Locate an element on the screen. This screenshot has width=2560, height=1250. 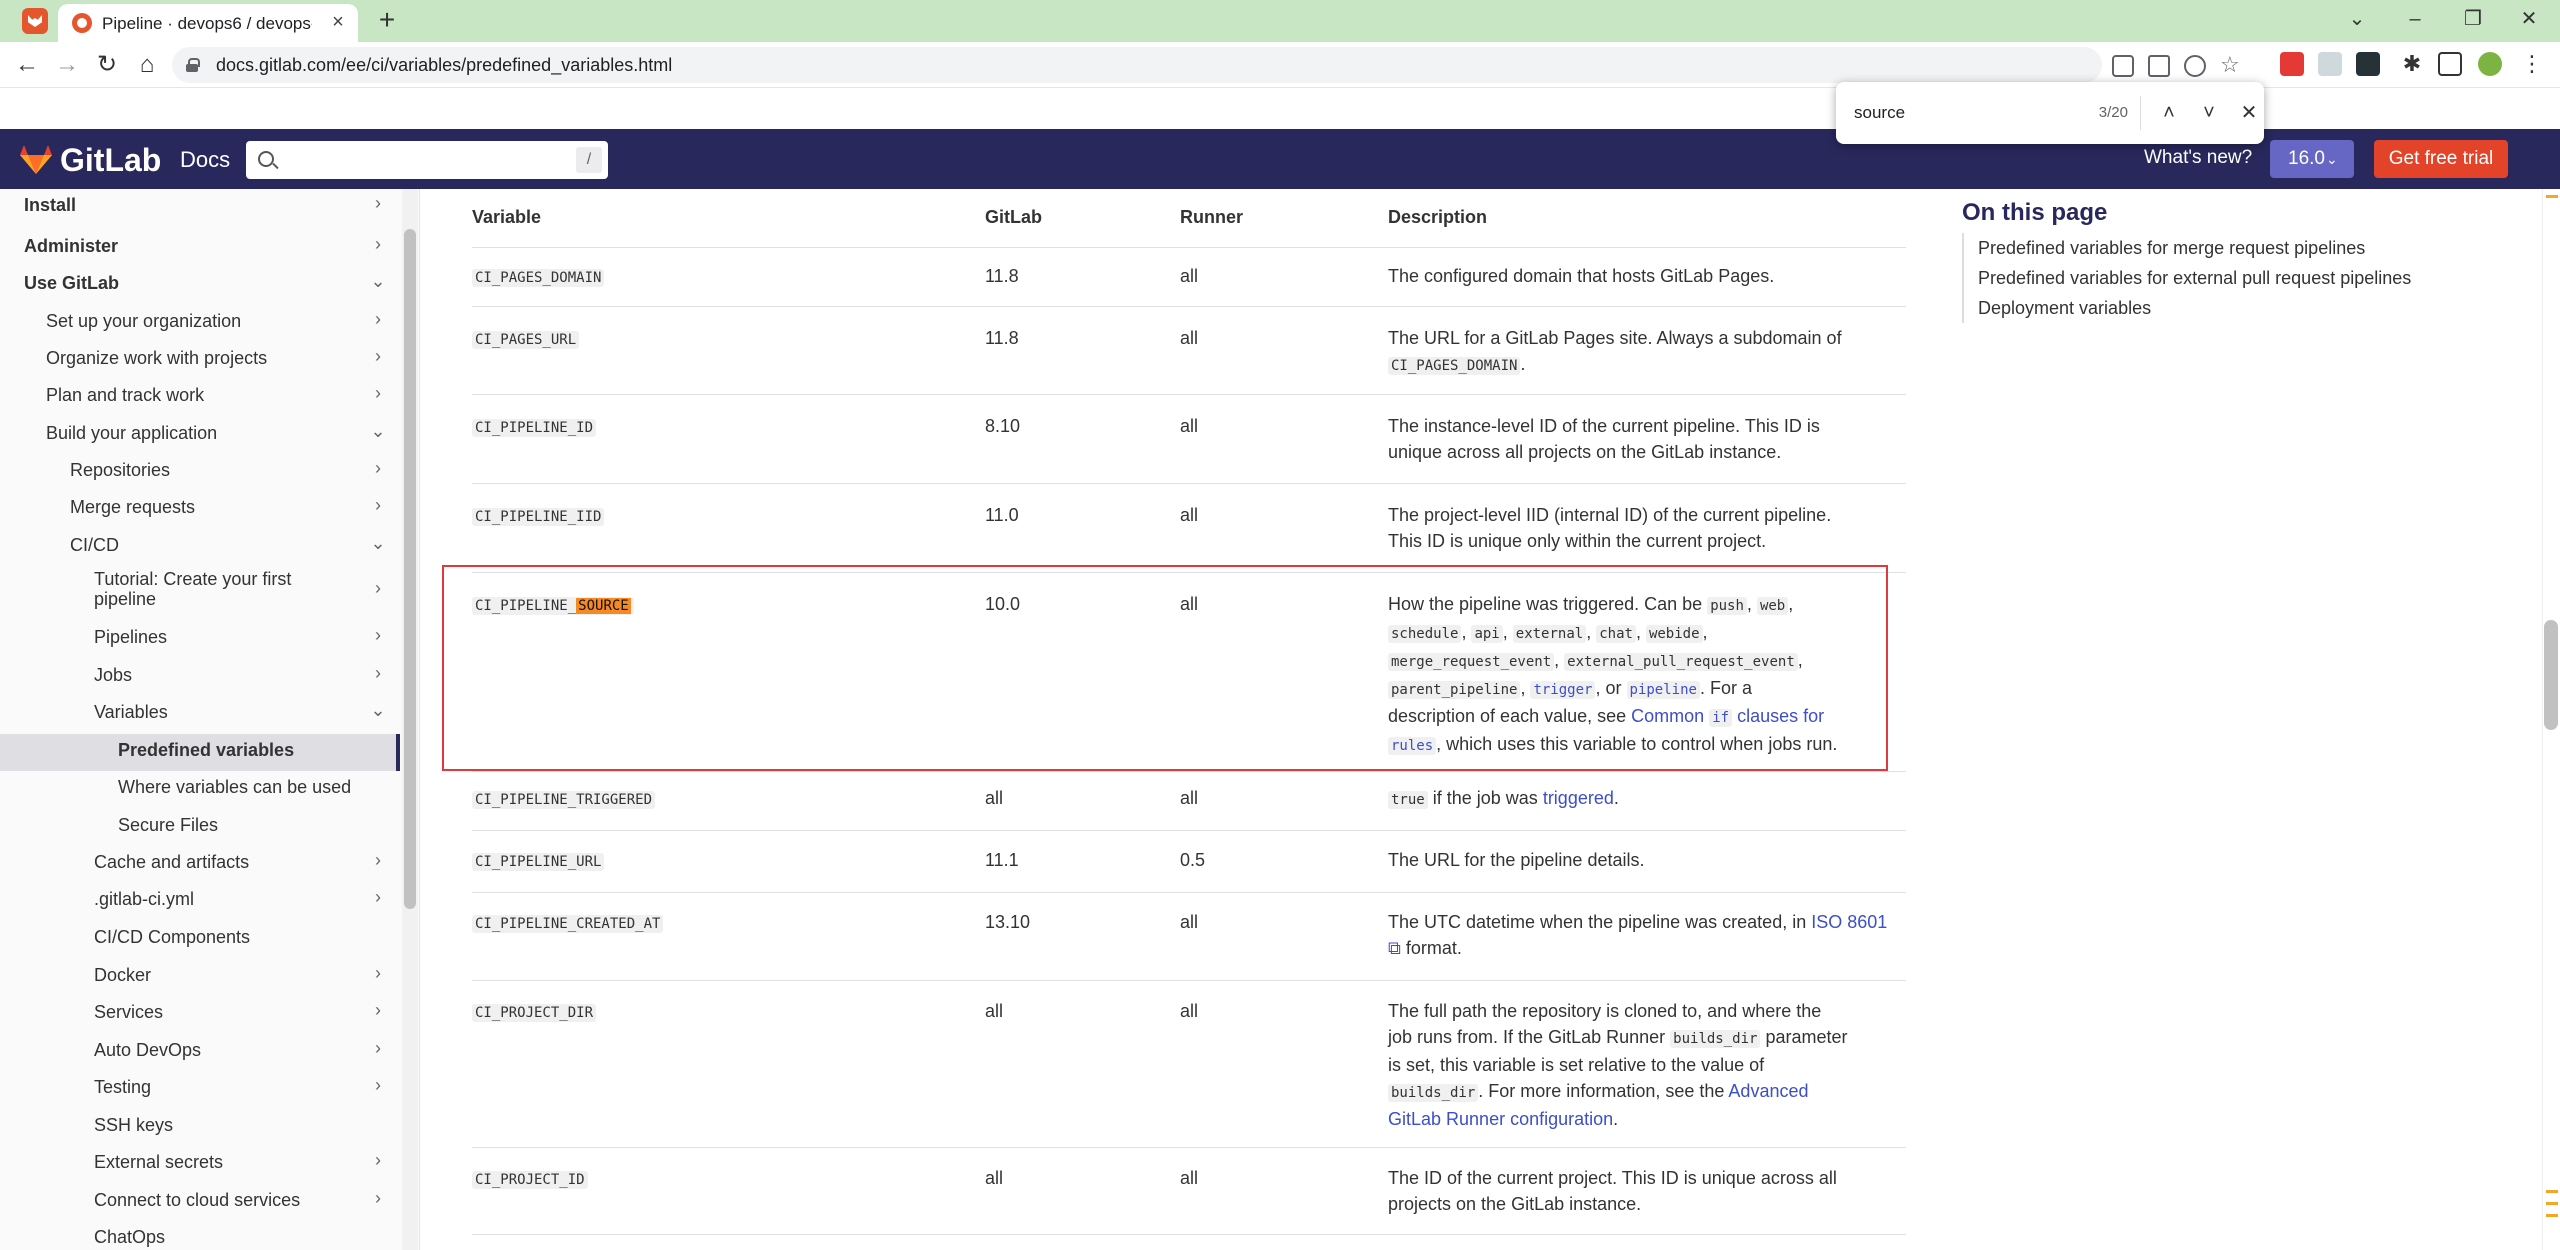
variable-name: CI_PIPELINE_IID is located at coordinates (538, 517).